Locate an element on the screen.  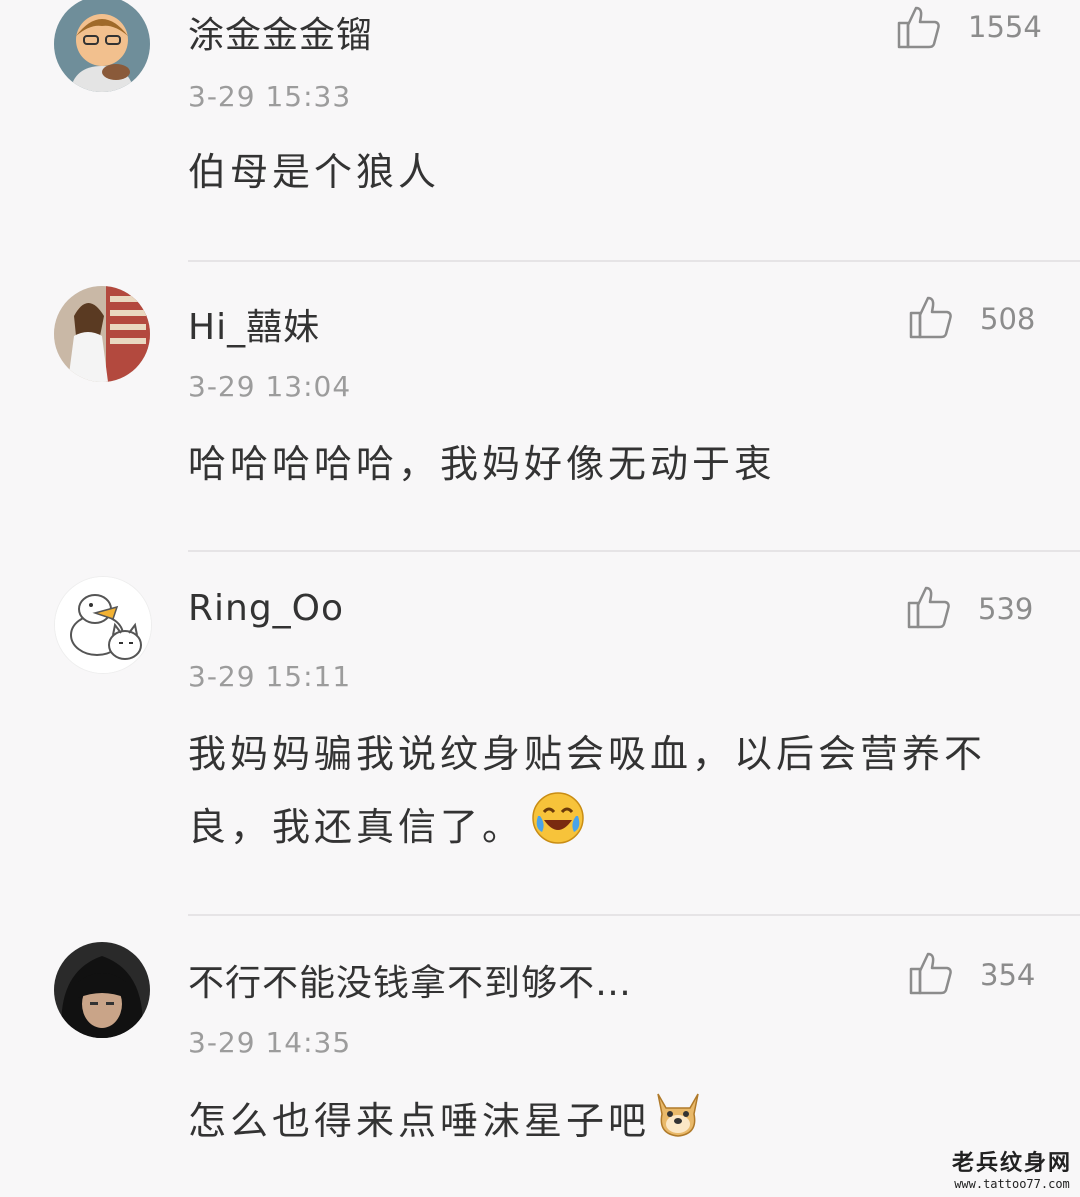
watermark-url: www.tattoo77.com is located at coordinates (1012, 1184).